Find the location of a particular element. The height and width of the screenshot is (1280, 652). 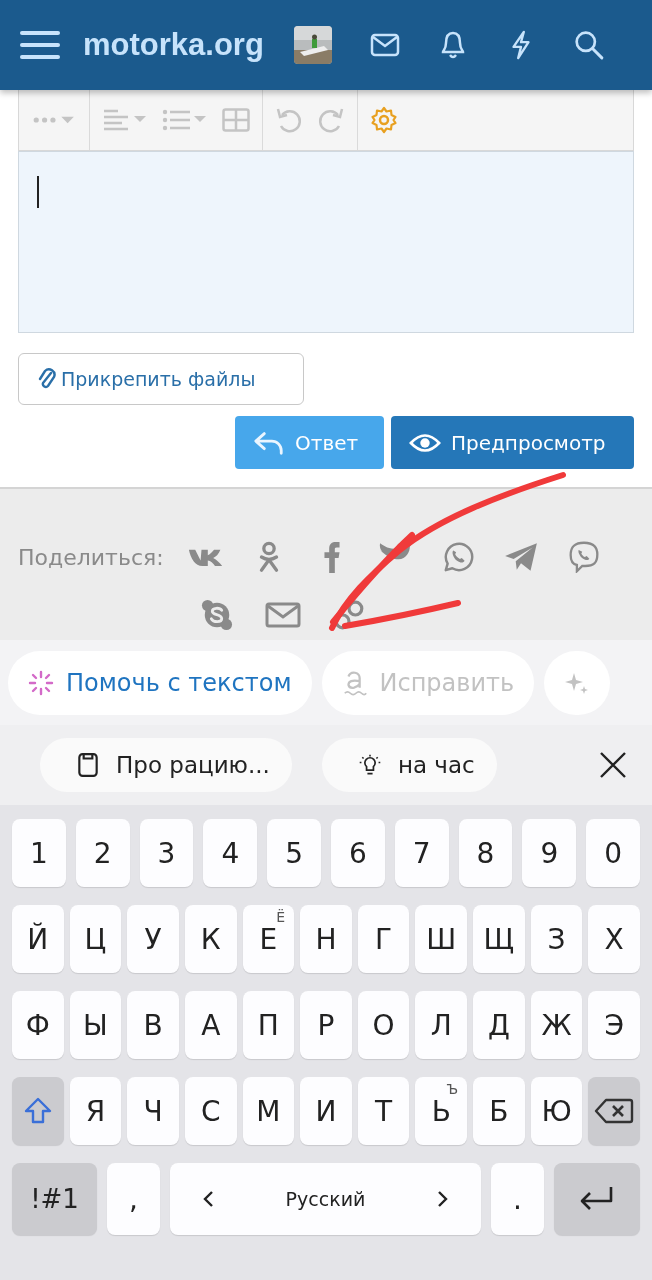

number-key: 1 is located at coordinates (39, 853).